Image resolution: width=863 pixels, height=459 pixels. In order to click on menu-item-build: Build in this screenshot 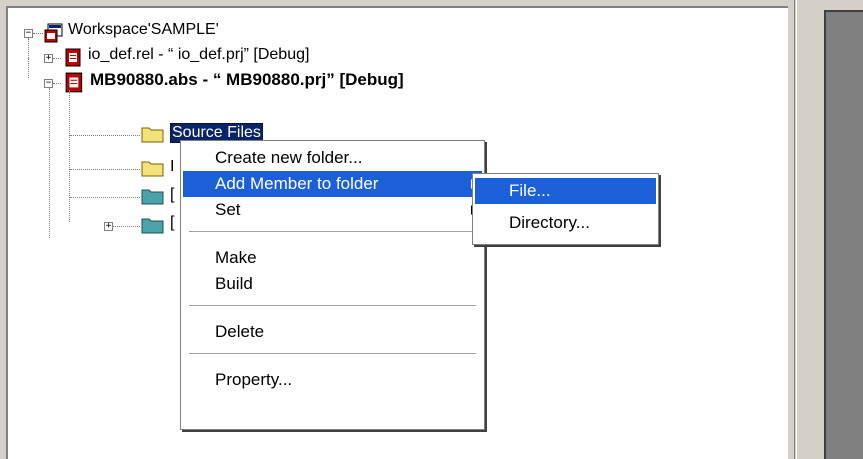, I will do `click(332, 284)`.